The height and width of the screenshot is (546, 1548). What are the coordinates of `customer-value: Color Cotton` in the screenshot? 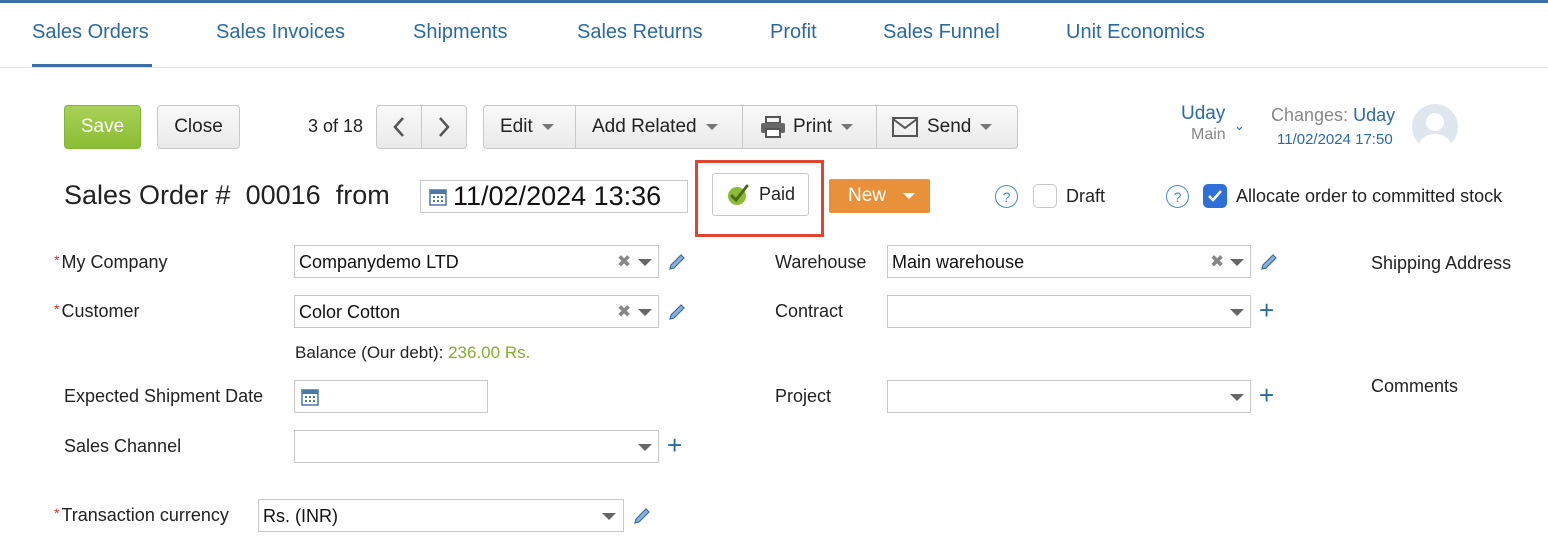 It's located at (350, 312).